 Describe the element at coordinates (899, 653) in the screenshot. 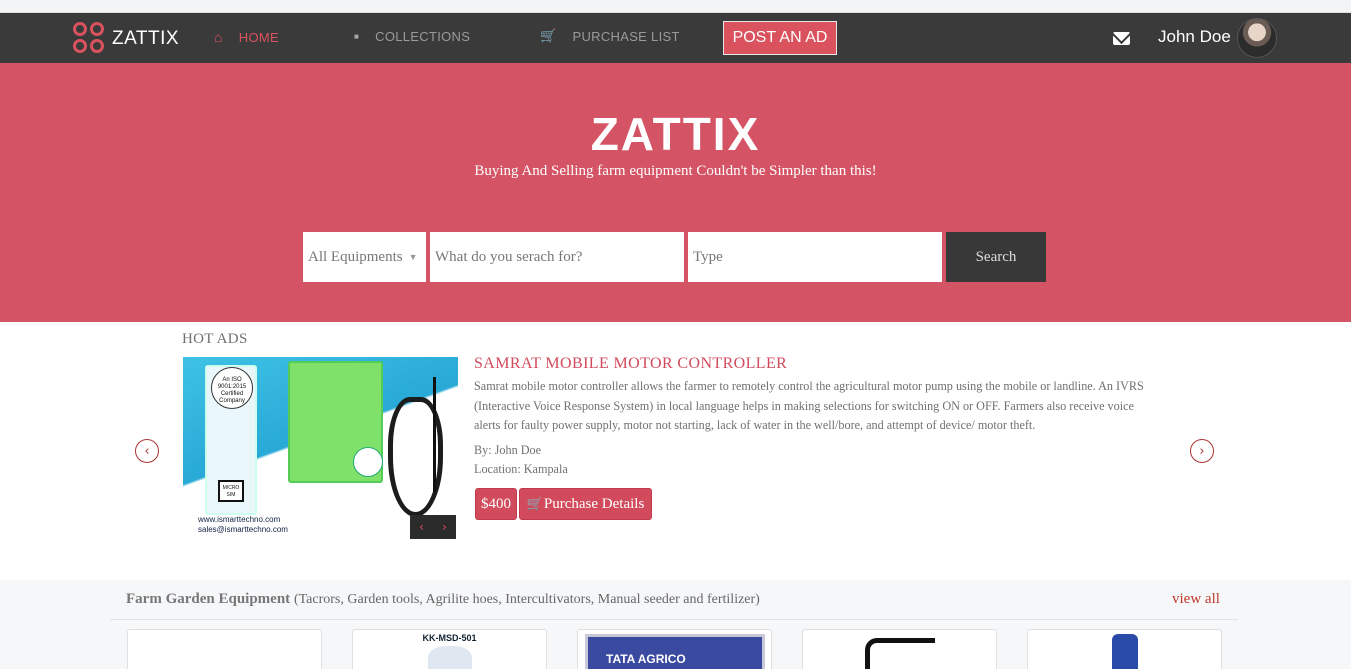

I see `hoe-tool-image` at that location.